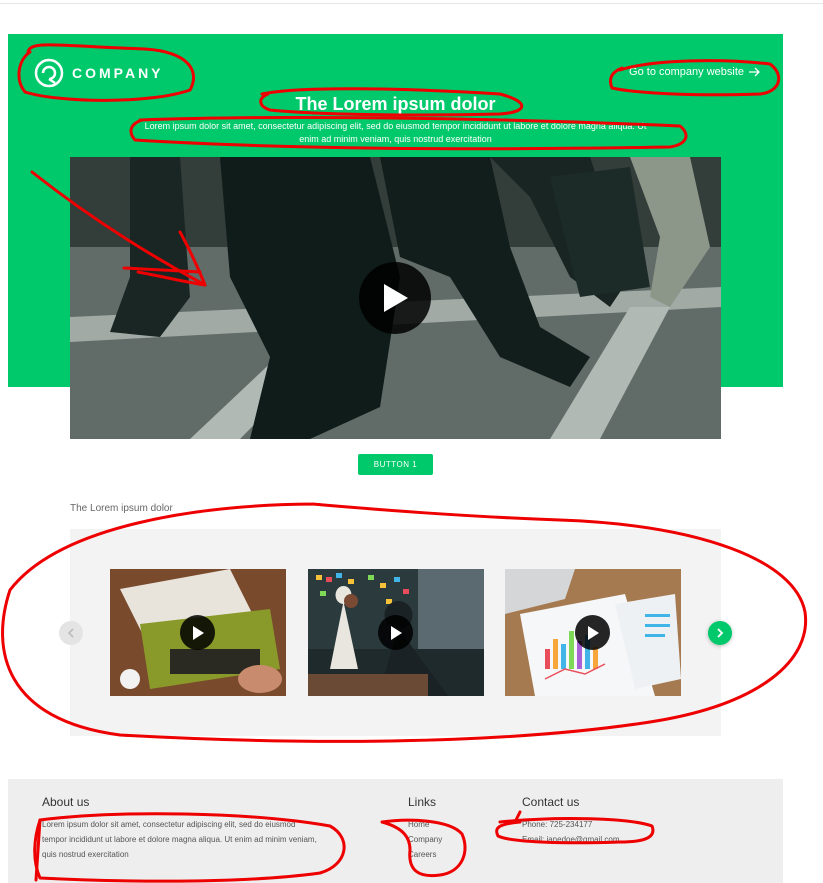 The image size is (823, 883). I want to click on top-border, so click(411, 2).